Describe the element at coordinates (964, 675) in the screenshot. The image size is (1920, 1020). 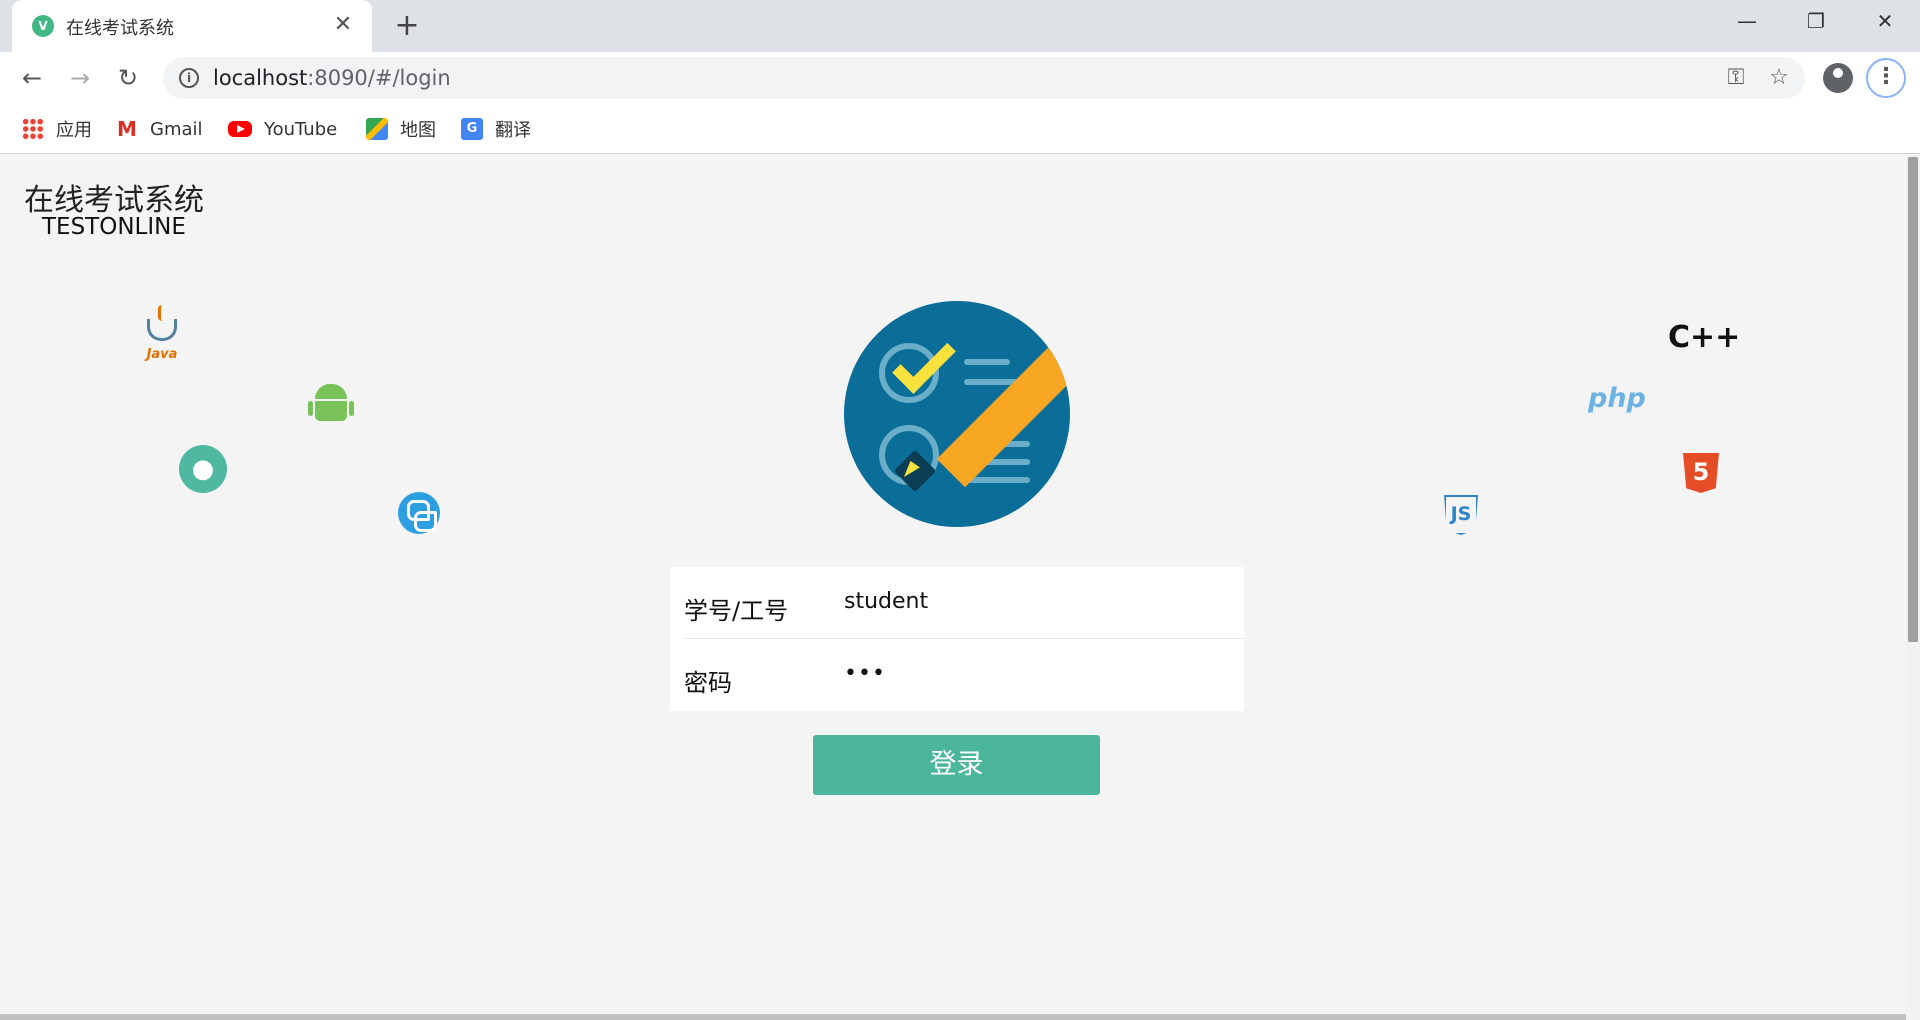
I see `password-row: 密码 •••` at that location.